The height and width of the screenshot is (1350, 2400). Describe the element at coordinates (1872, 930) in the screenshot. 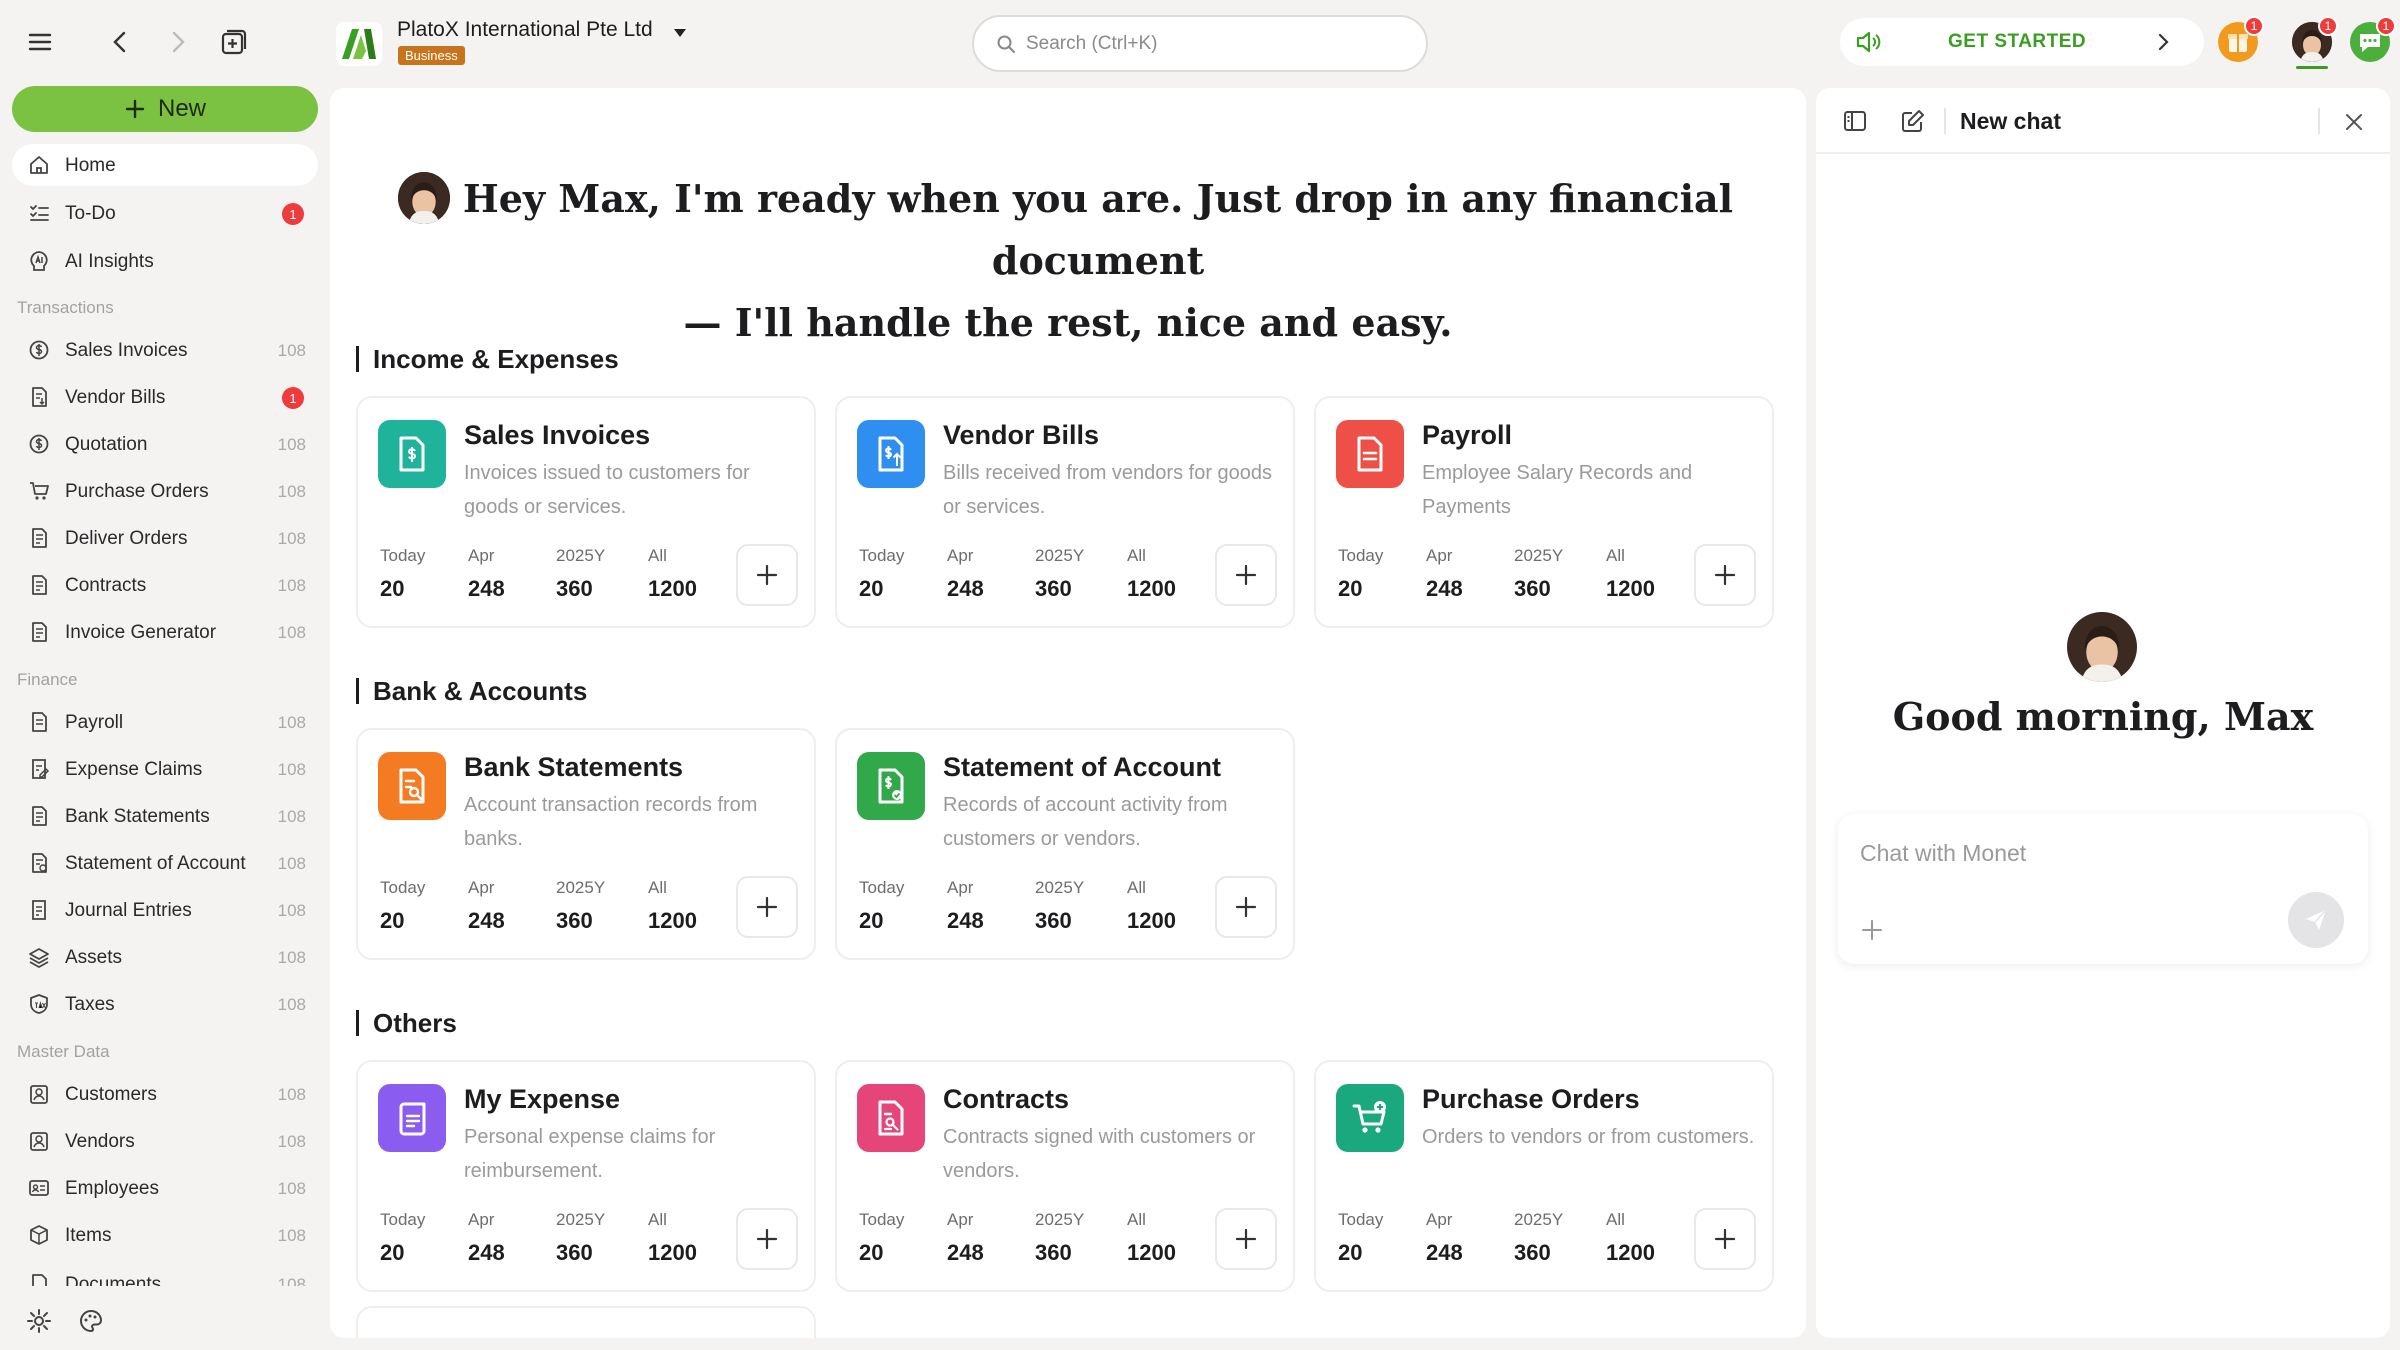

I see `attach-plus-icon` at that location.